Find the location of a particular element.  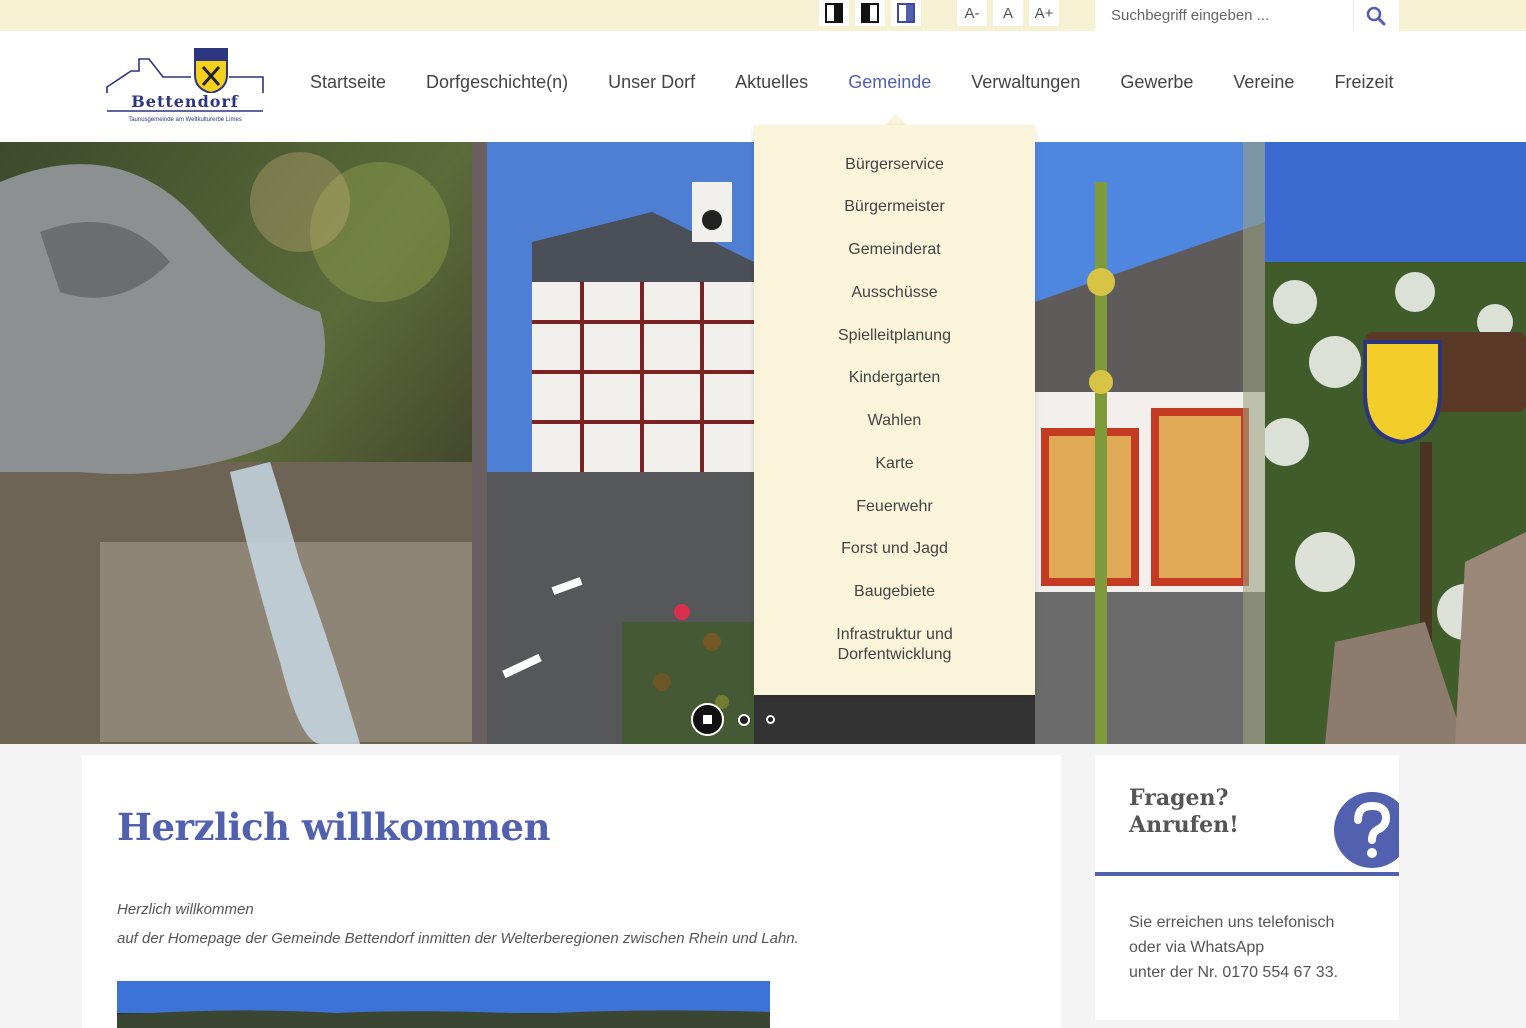

nav-item-verwaltungen: Verwaltungen is located at coordinates (1025, 82).